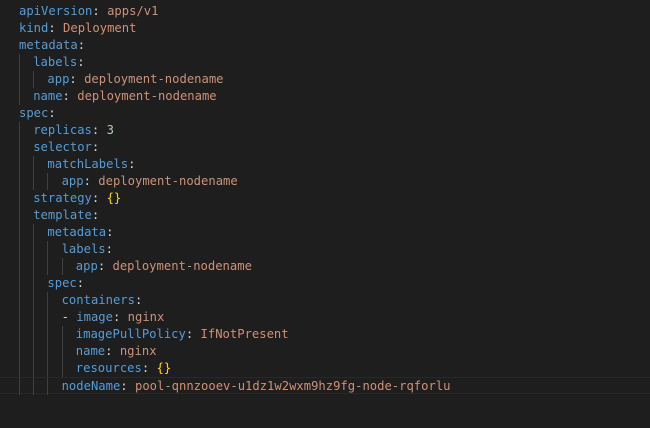 Image resolution: width=650 pixels, height=428 pixels. Describe the element at coordinates (116, 351) in the screenshot. I see `code-text: name: nginx` at that location.